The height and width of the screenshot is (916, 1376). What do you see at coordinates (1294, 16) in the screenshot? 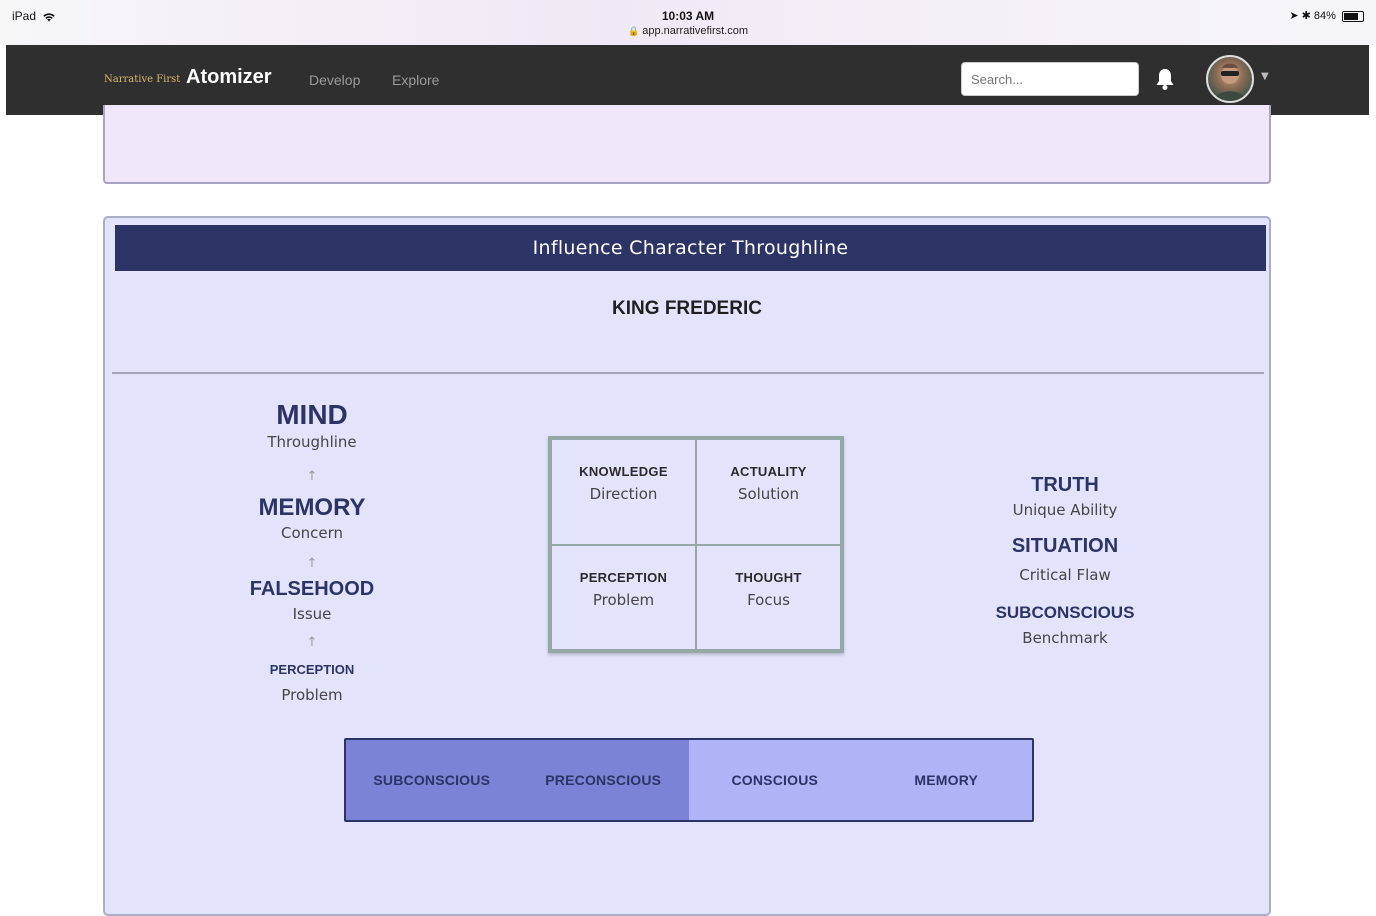
I see `location-icon: ➤` at bounding box center [1294, 16].